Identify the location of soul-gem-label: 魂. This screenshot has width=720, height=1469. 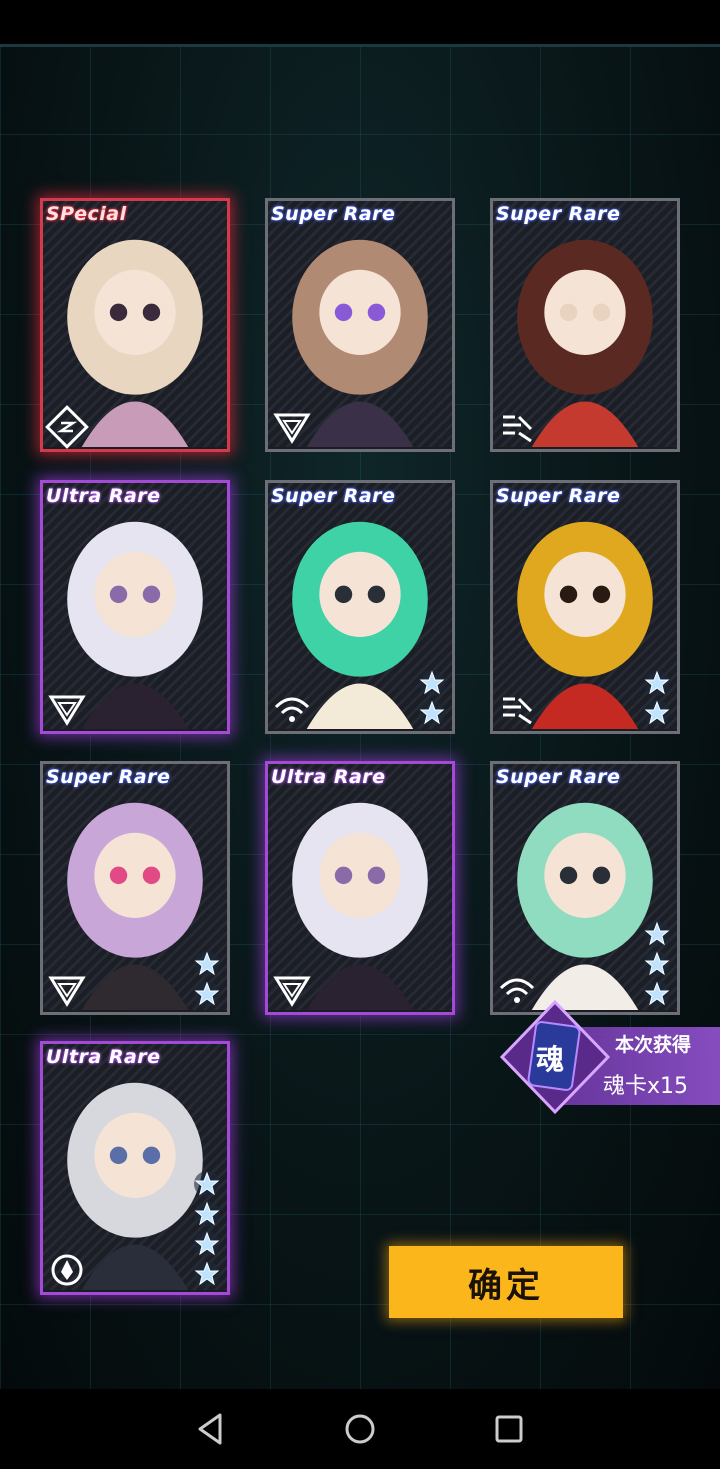
(550, 1059).